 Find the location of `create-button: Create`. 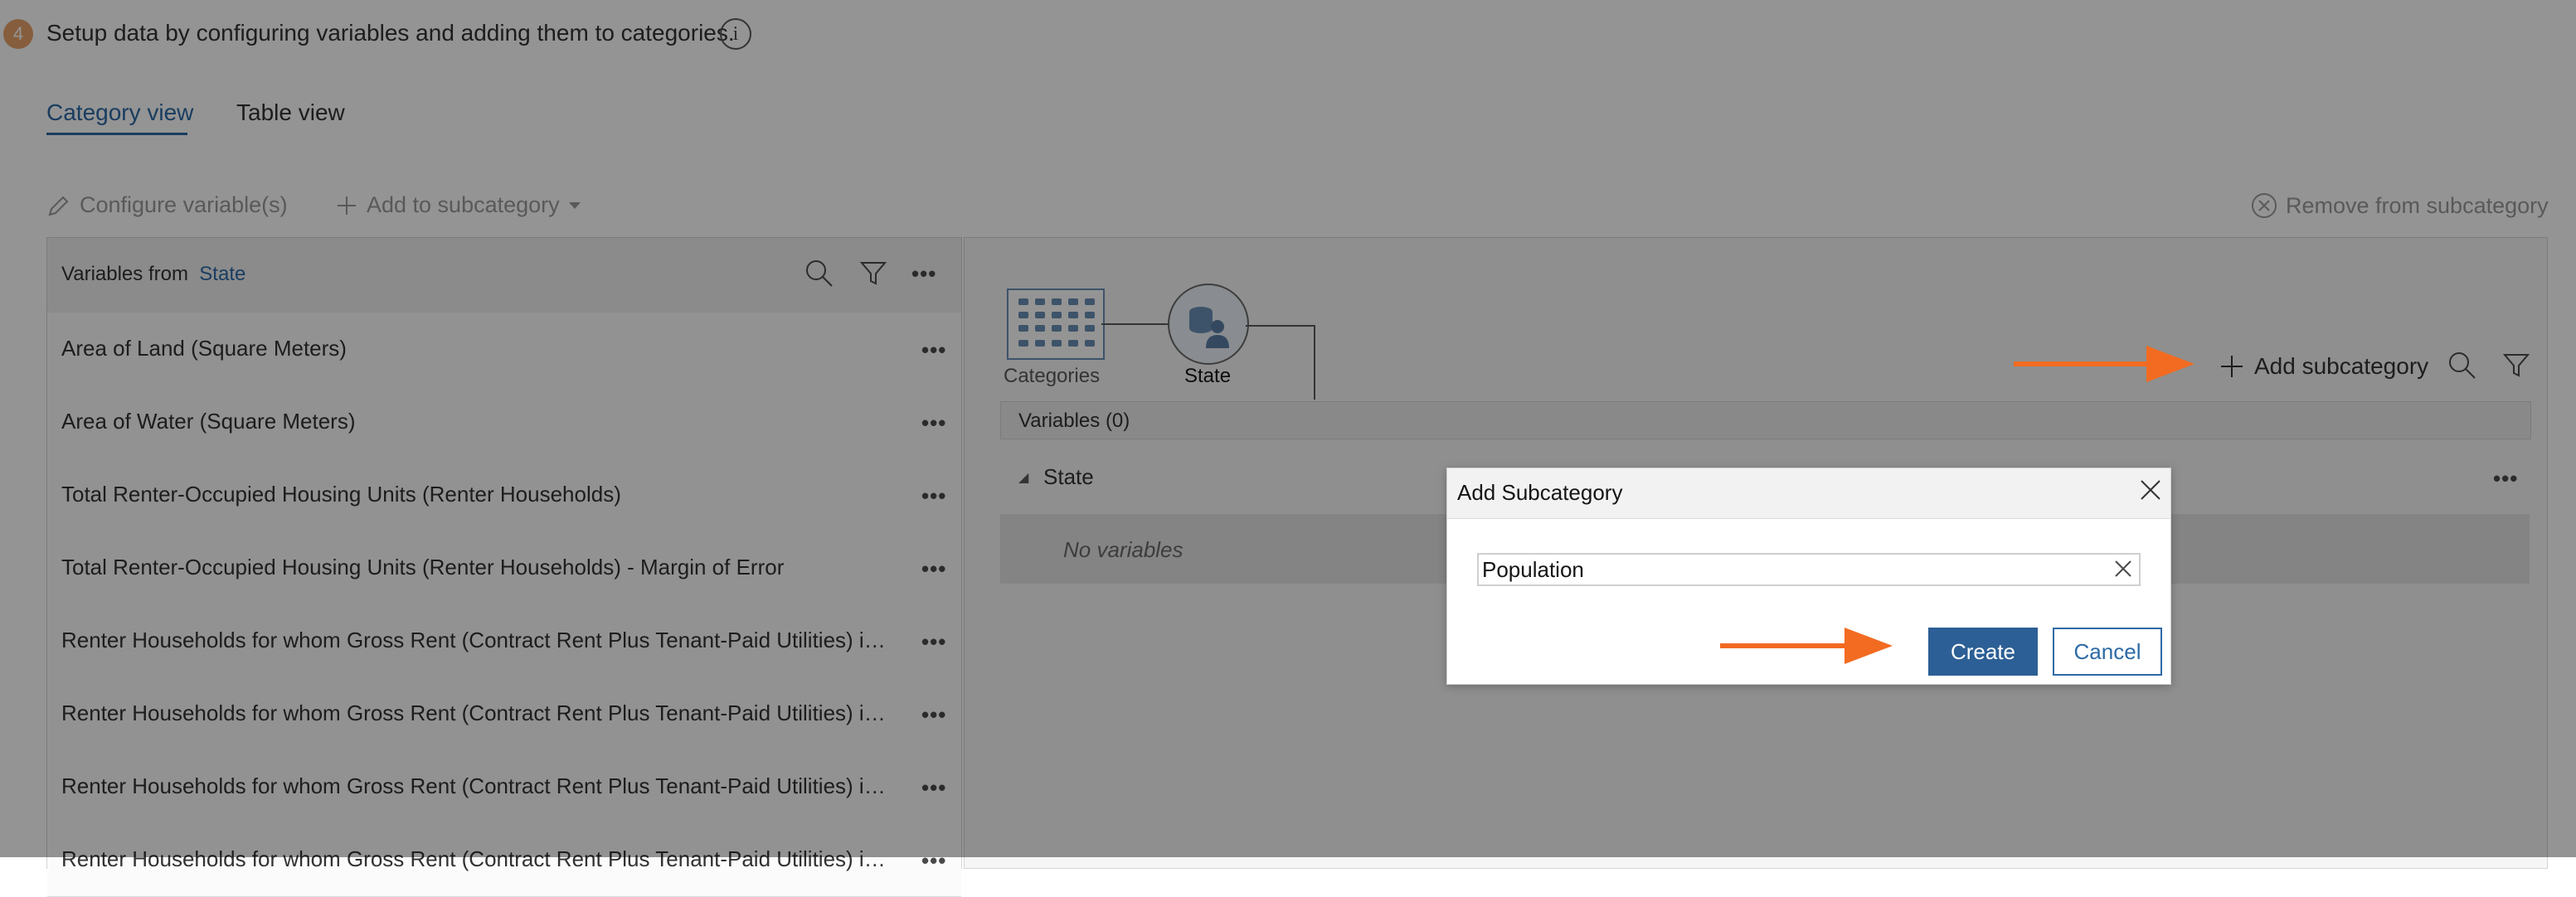

create-button: Create is located at coordinates (1983, 652).